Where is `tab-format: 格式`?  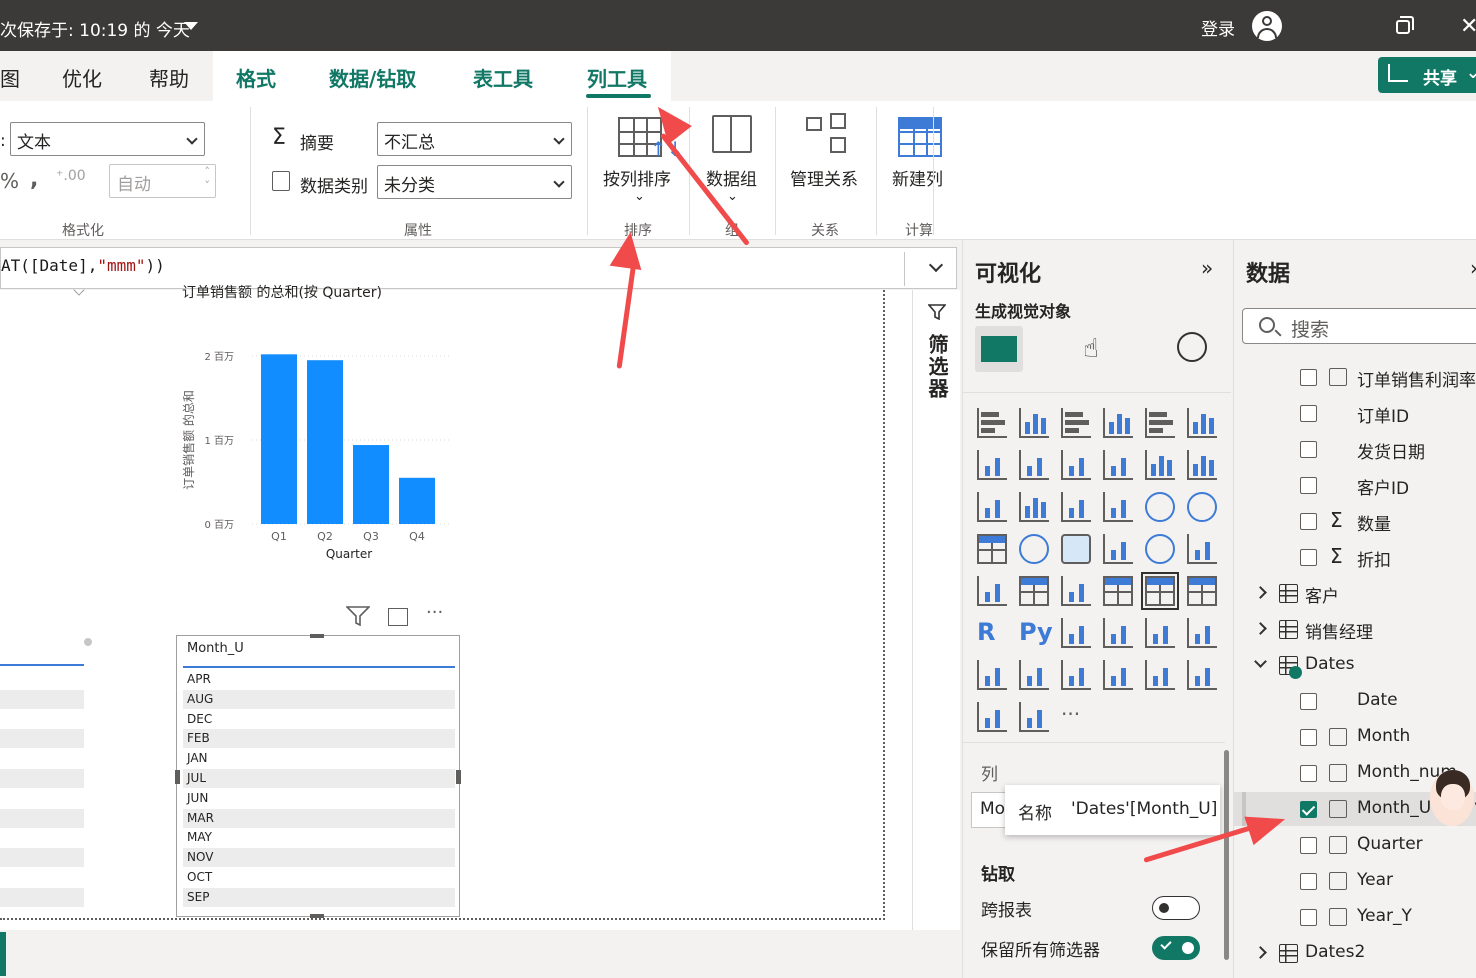
tab-format: 格式 is located at coordinates (256, 77).